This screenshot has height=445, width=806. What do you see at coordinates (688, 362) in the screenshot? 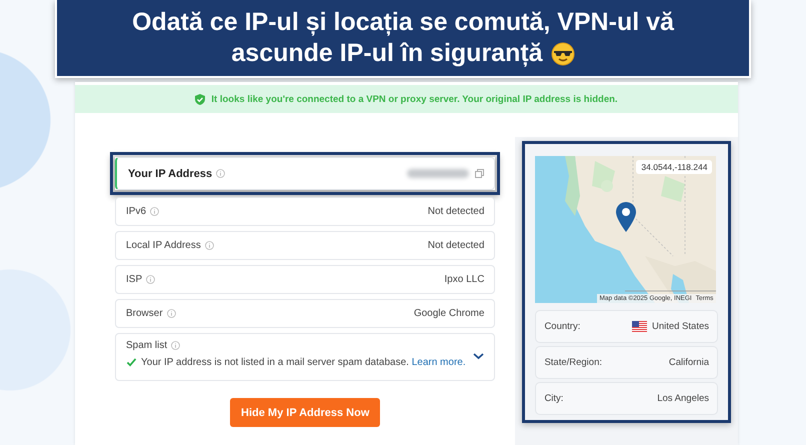
I see `location-value: California` at bounding box center [688, 362].